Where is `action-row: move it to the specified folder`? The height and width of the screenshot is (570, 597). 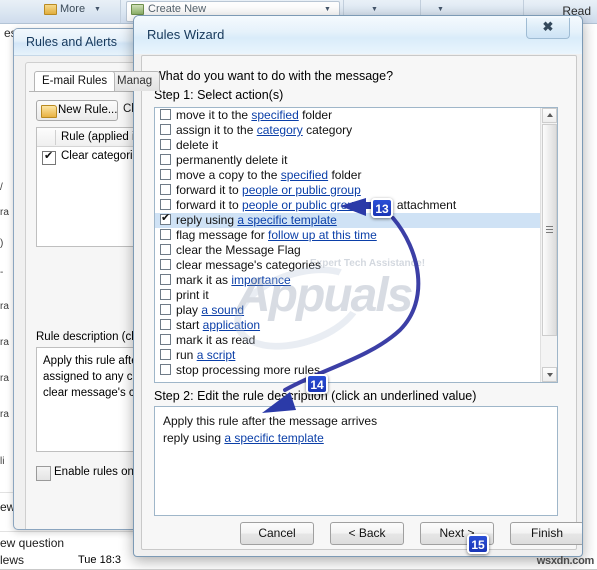
action-row: move it to the specified folder is located at coordinates (348, 115).